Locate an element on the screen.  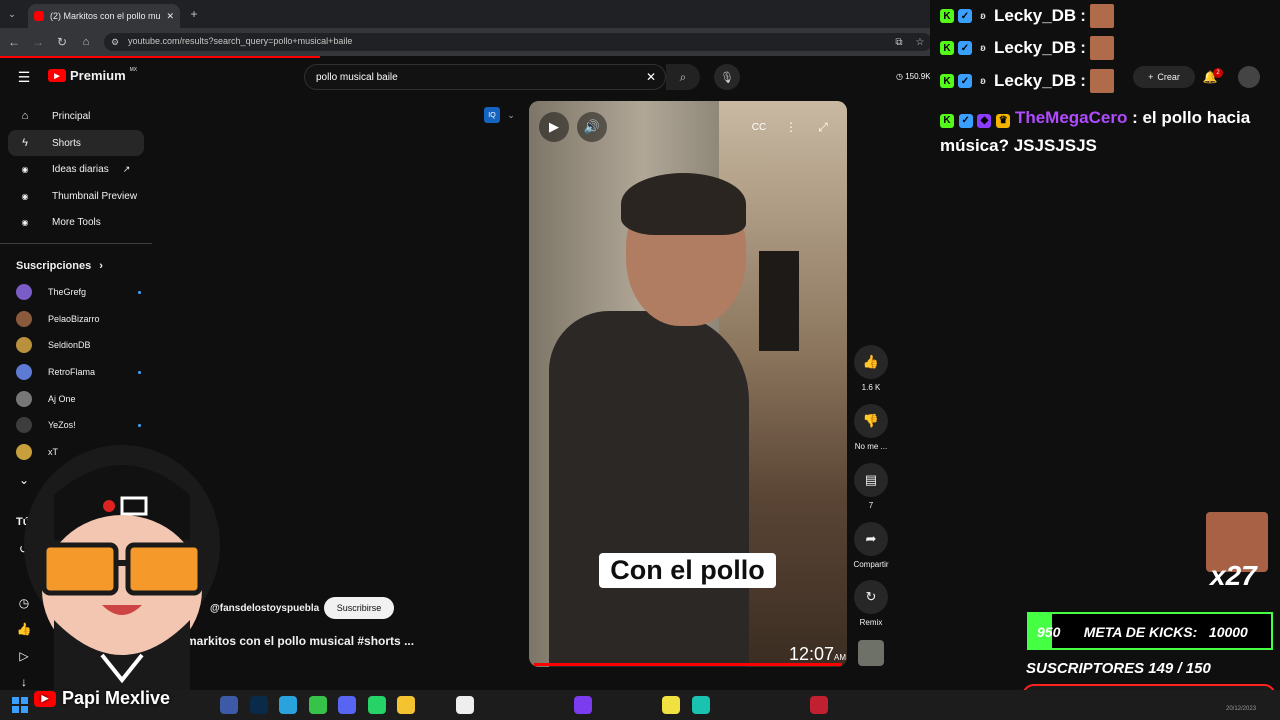
sidebar-item-ideas-diarias: ◉ Ideas diarias ↗ is located at coordinates (78, 169).